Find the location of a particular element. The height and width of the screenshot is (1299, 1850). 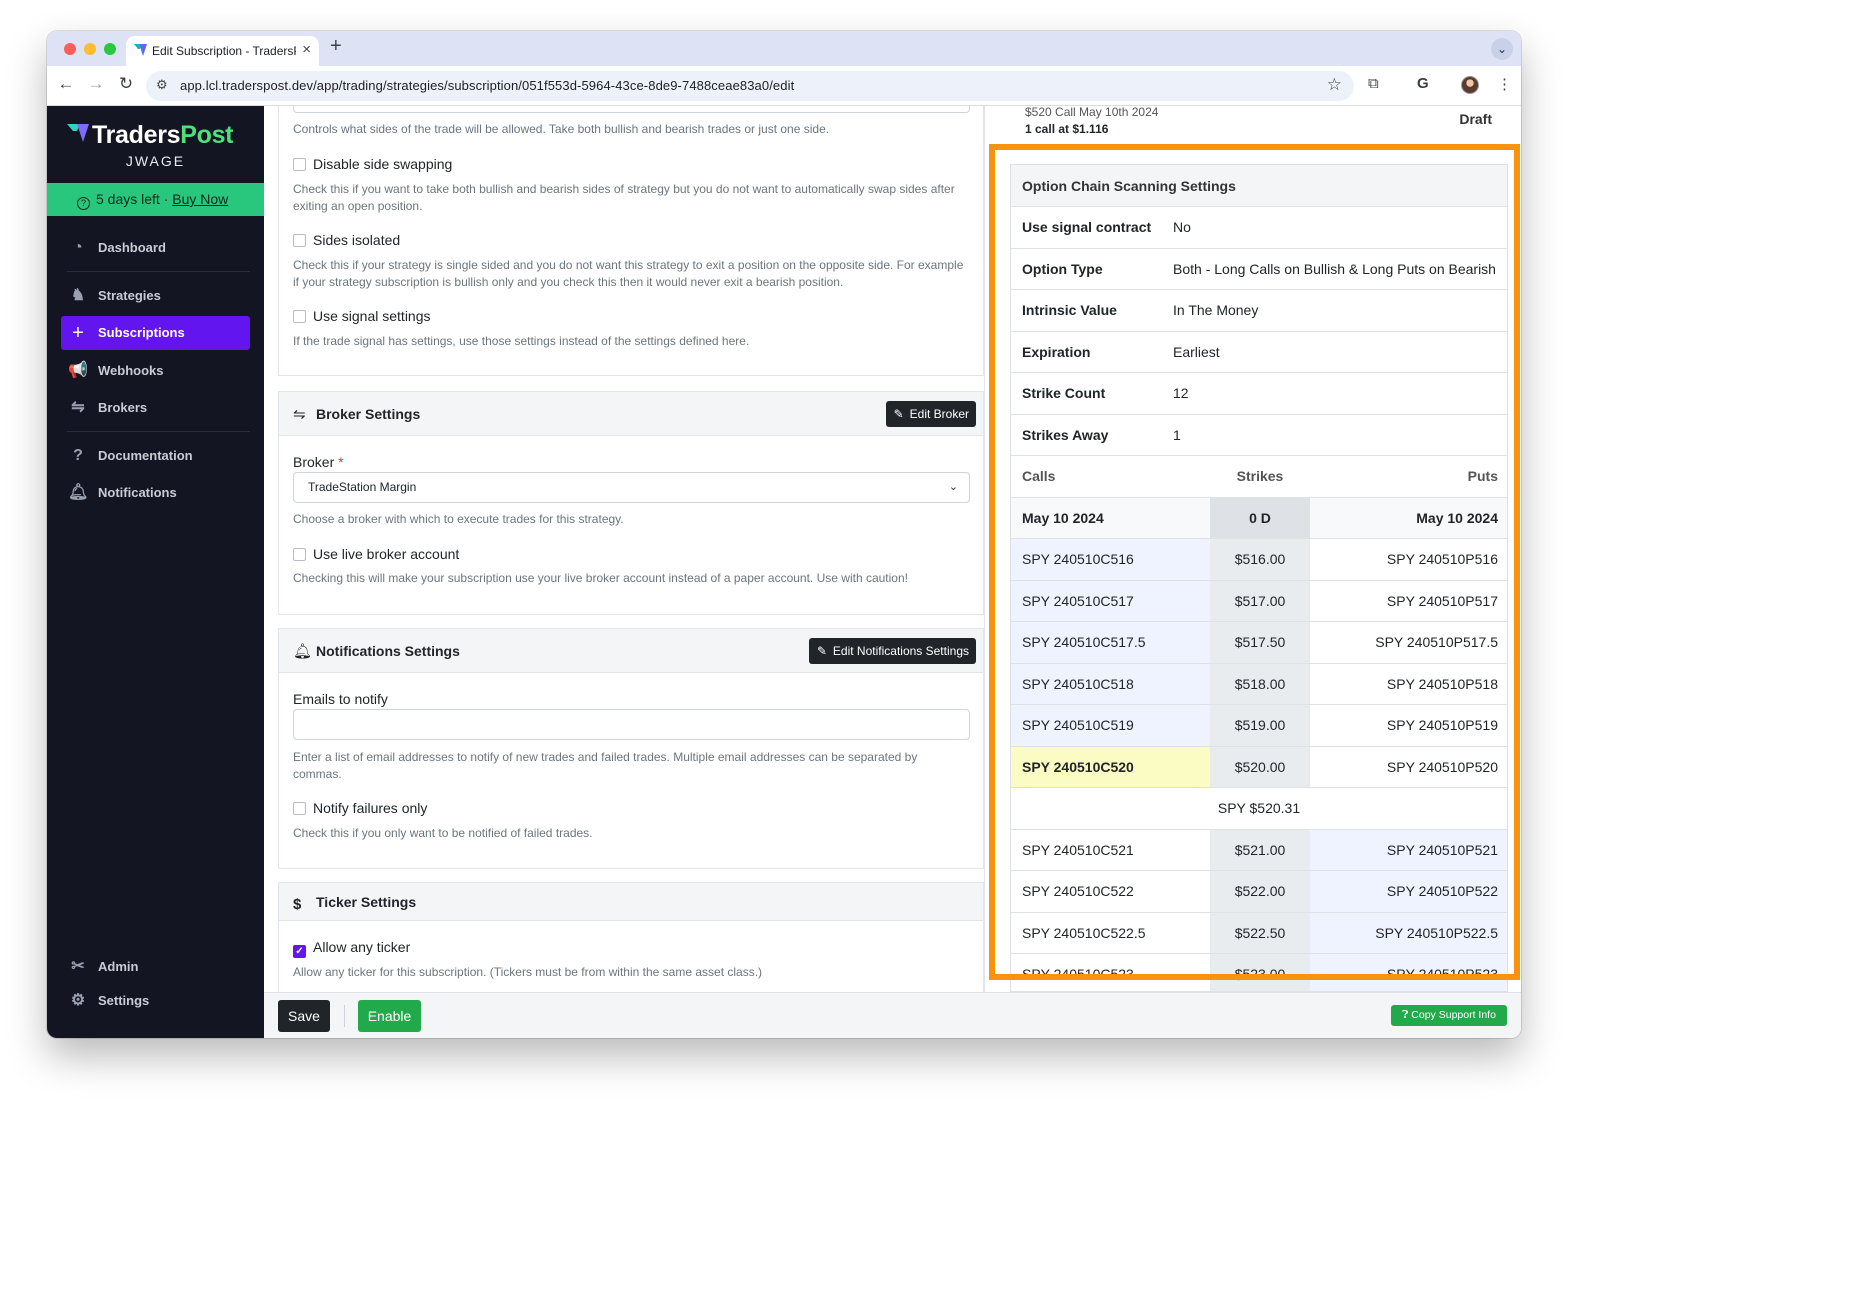

sidebar-item-label: Subscriptions is located at coordinates (141, 332).